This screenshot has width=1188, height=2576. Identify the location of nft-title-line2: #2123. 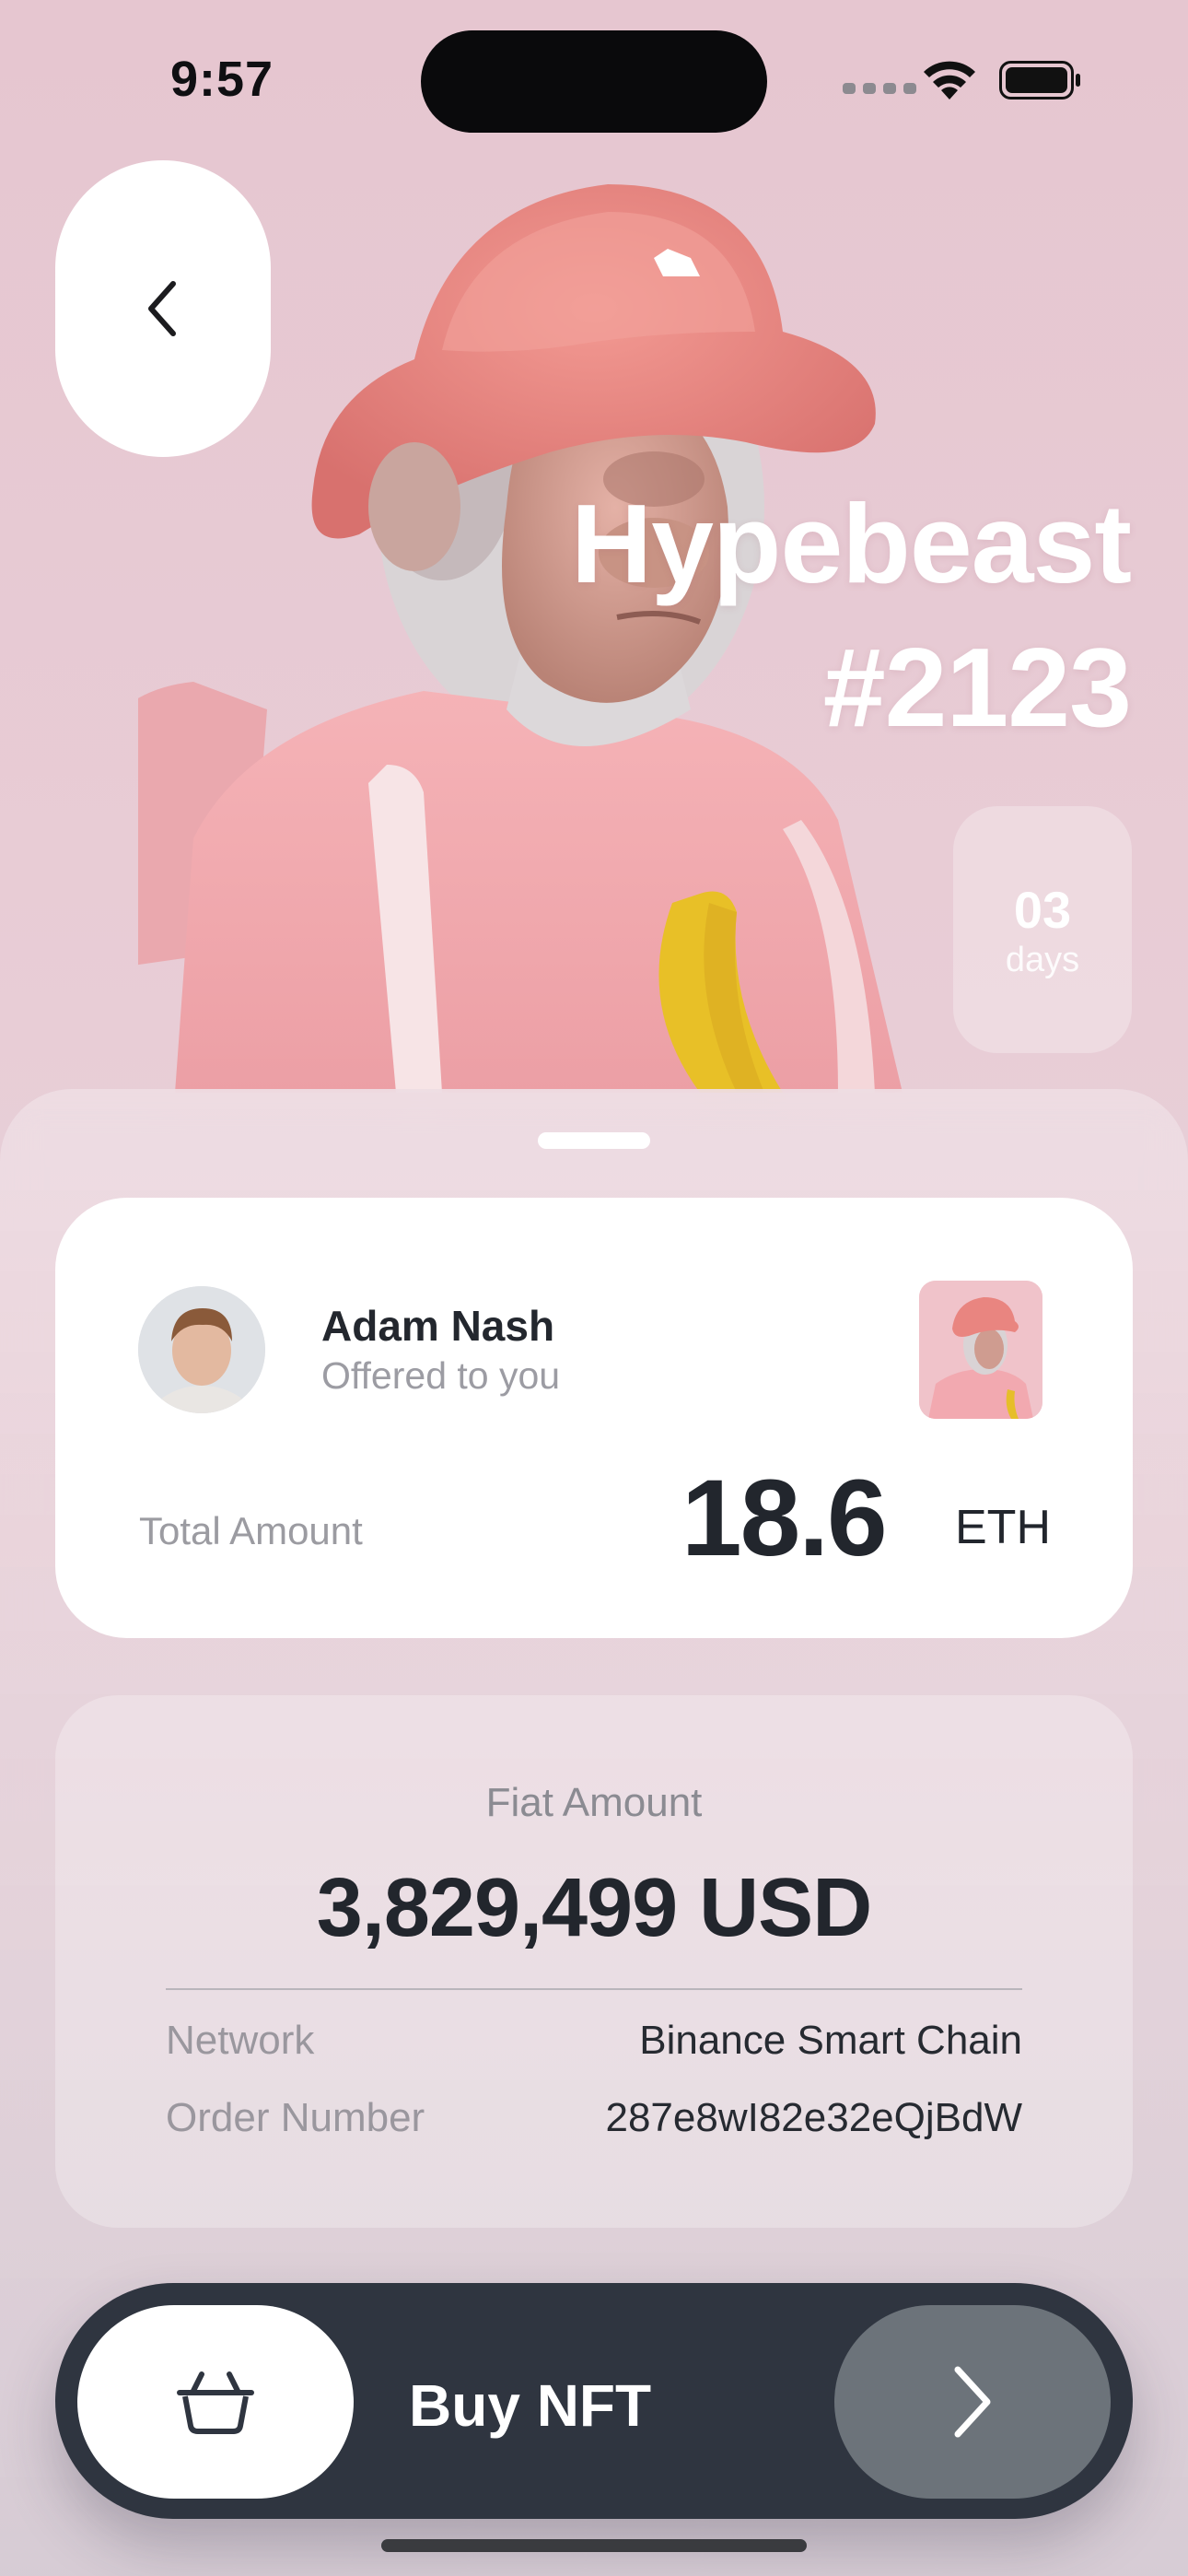
(977, 687).